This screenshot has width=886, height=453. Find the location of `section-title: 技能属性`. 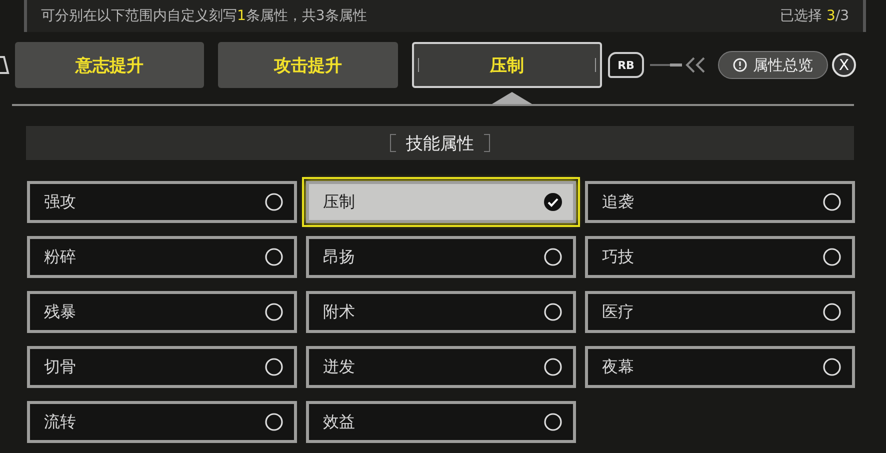

section-title: 技能属性 is located at coordinates (440, 143).